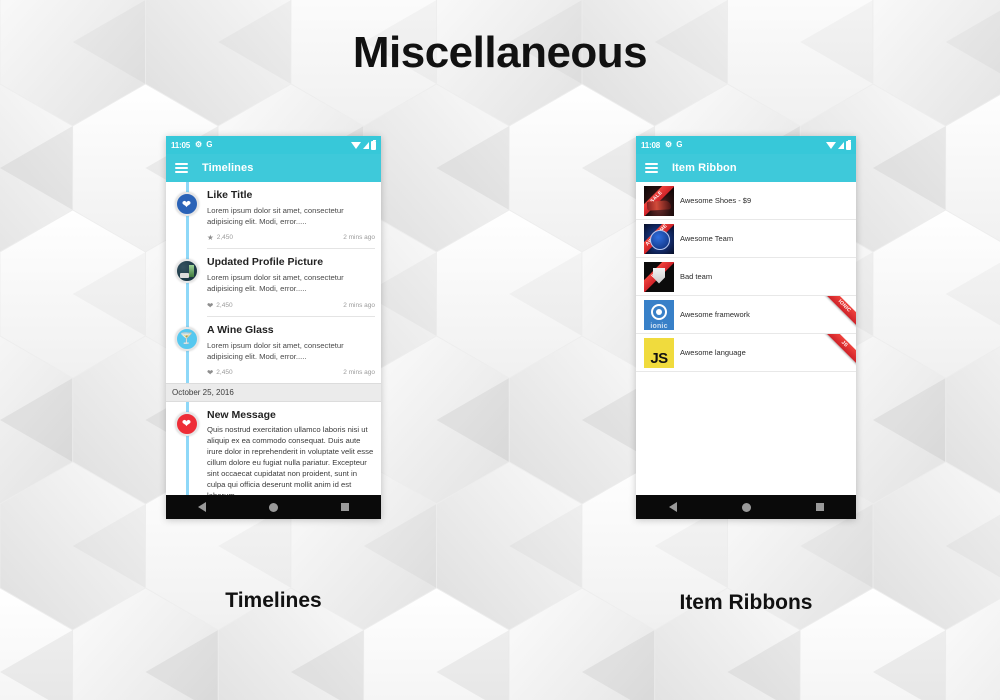  What do you see at coordinates (715, 314) in the screenshot?
I see `list-item-label: Awesome framework` at bounding box center [715, 314].